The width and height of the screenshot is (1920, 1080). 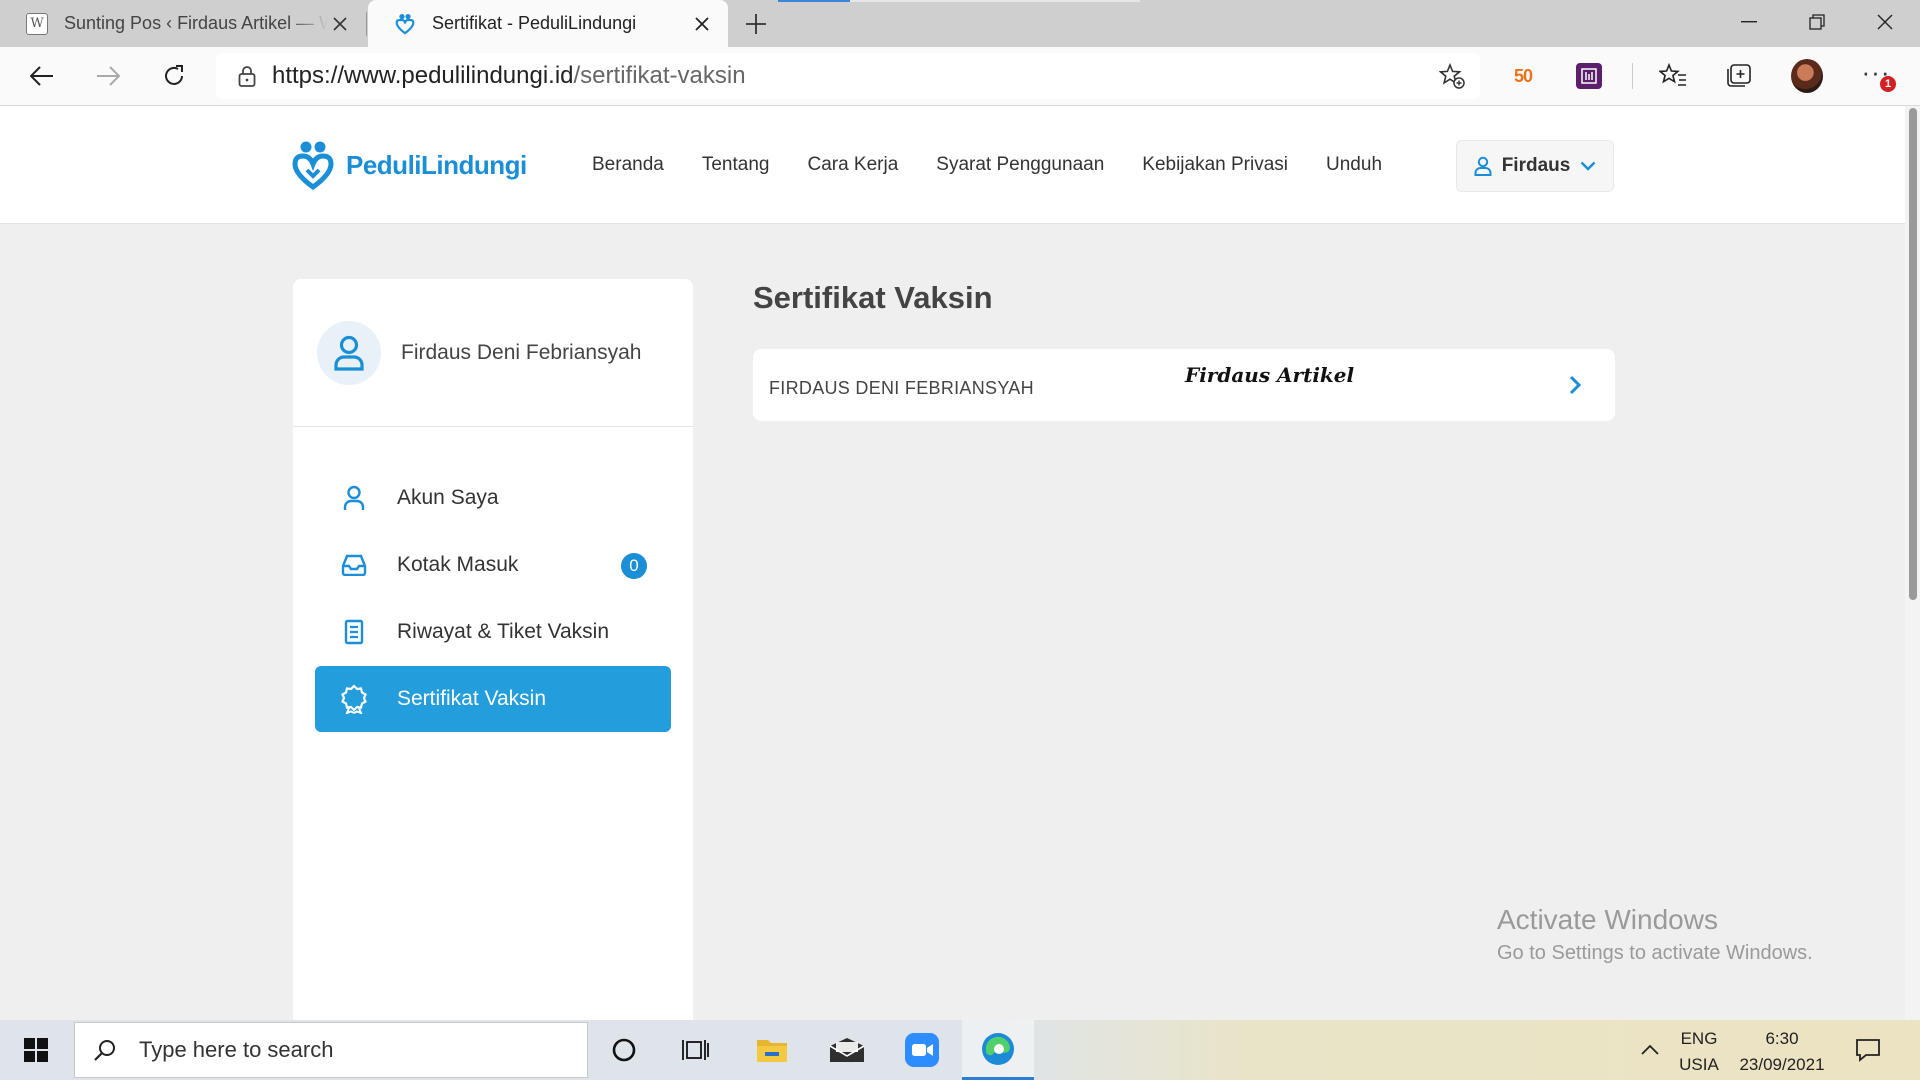 I want to click on action-center-button, so click(x=1868, y=1050).